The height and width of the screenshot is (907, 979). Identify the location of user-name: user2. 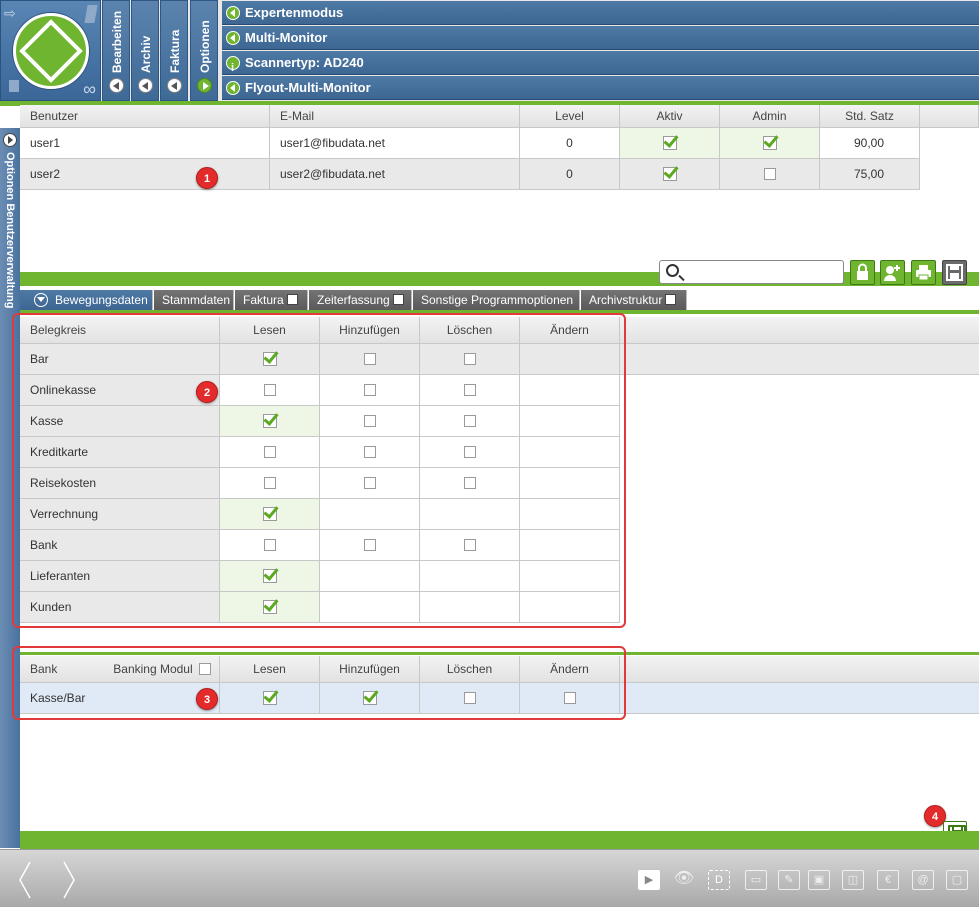
(145, 174).